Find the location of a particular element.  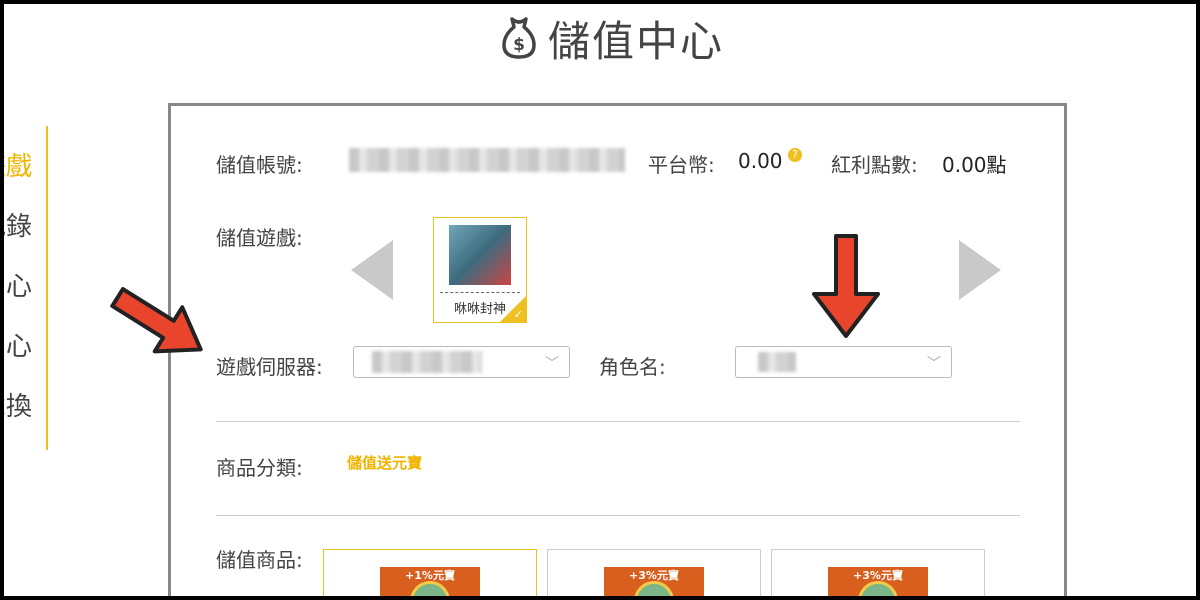

page-title: $ 儲值中心 is located at coordinates (611, 38).